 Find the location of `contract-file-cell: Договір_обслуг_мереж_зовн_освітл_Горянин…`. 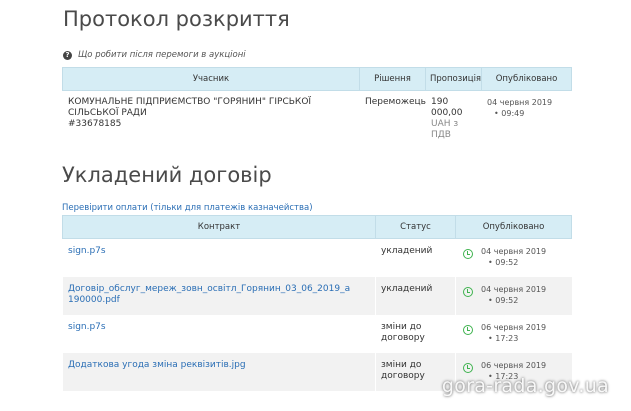

contract-file-cell: Договір_обслуг_мереж_зовн_освітл_Горянин… is located at coordinates (219, 296).